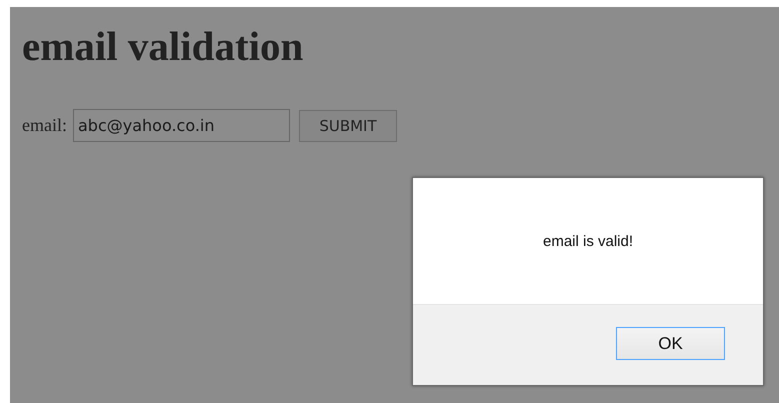  I want to click on dialog-message: email is valid!, so click(588, 241).